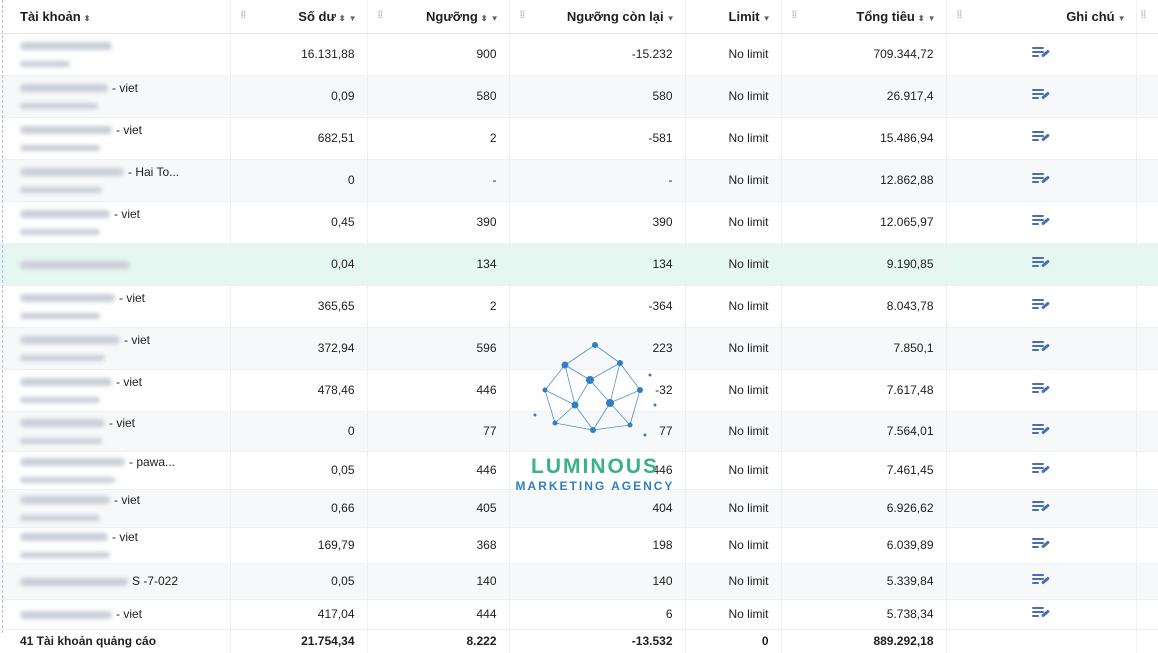 This screenshot has width=1158, height=653. Describe the element at coordinates (579, 54) in the screenshot. I see `table-row: 16.131,88 900 -15.232 No limit 709.344,72` at that location.